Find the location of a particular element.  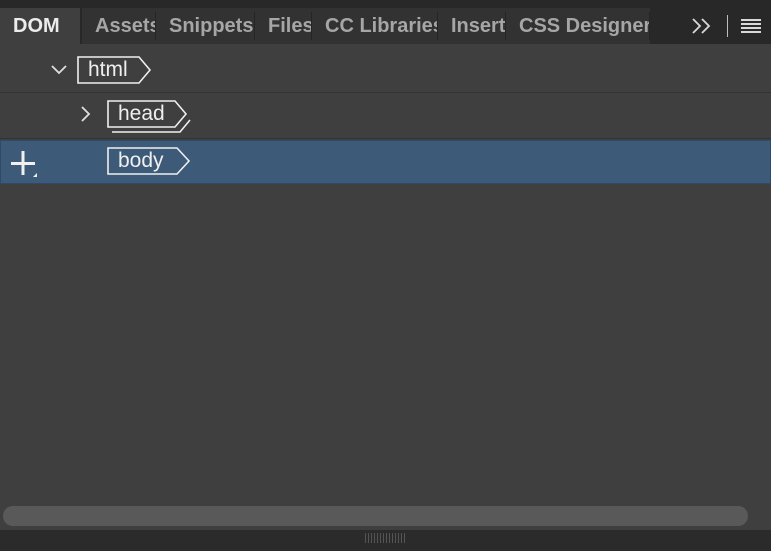

tab-label: Files is located at coordinates (290, 26).